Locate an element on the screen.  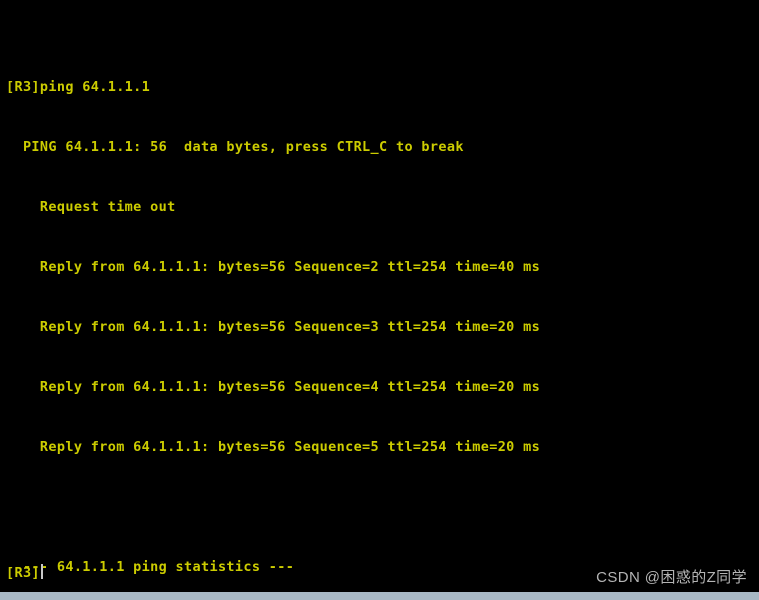
console-line: [R3]ping 64.1.1.1 is located at coordinates (78, 87).